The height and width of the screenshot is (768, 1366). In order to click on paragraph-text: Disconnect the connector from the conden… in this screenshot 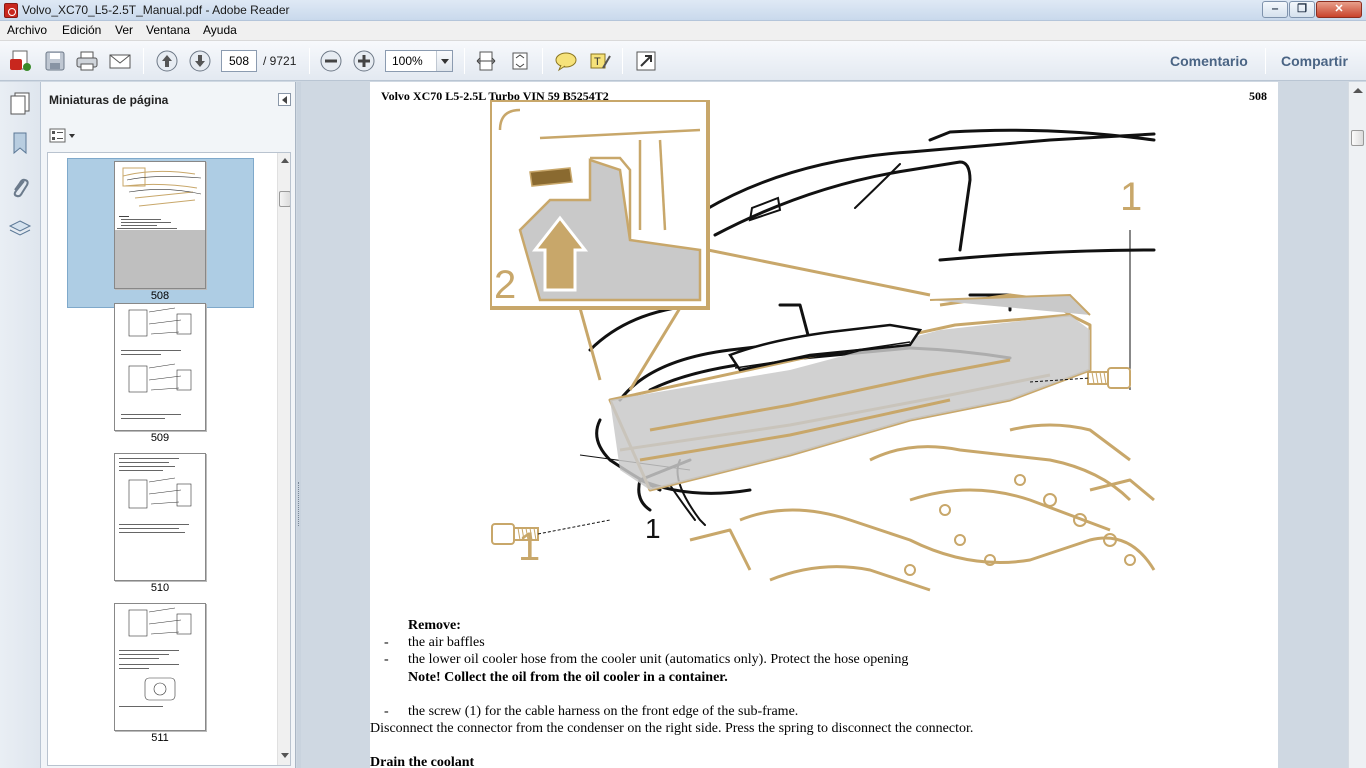, I will do `click(672, 728)`.